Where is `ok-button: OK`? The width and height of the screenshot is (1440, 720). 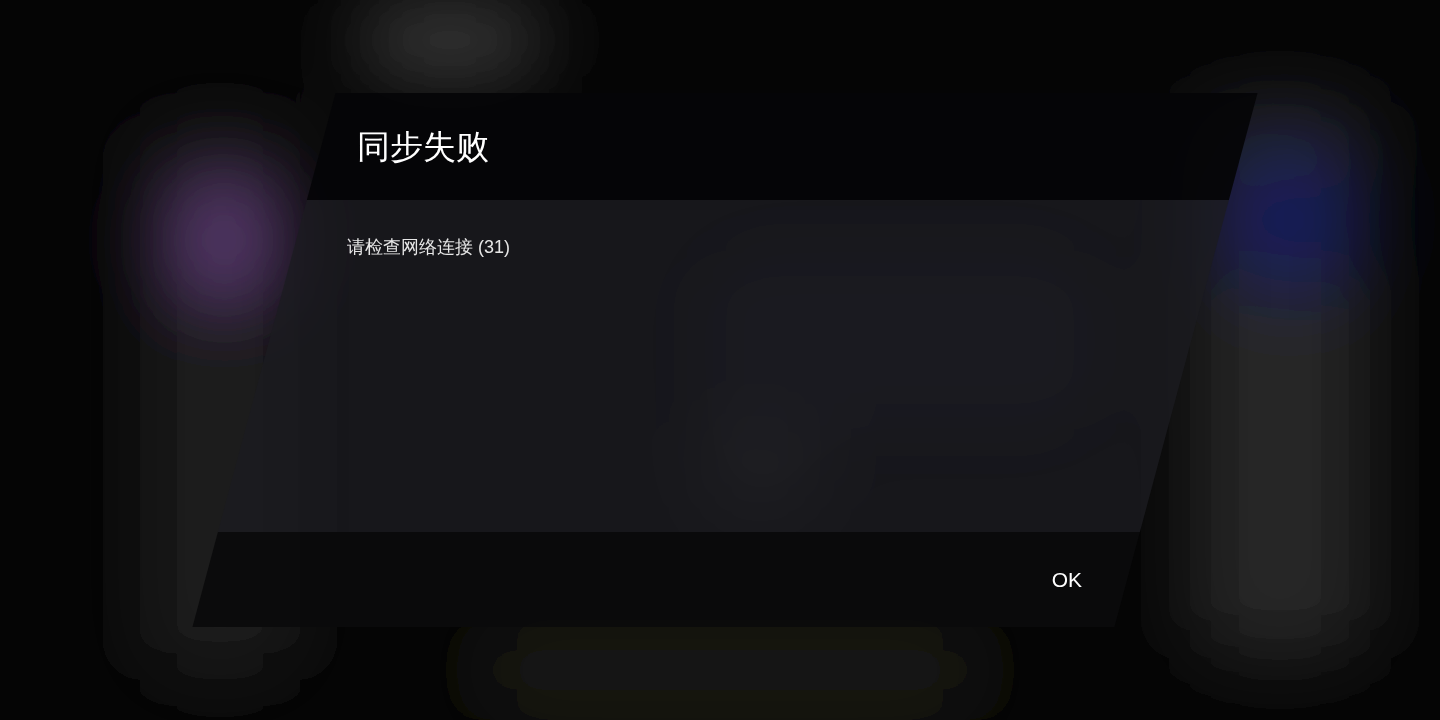 ok-button: OK is located at coordinates (1066, 579).